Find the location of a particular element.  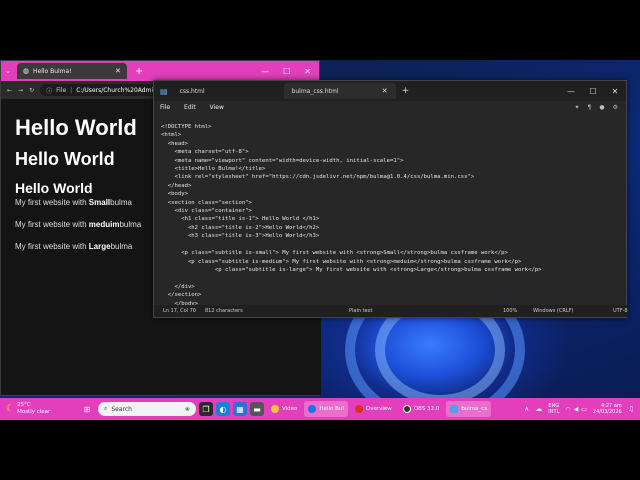

taskbar-app-label: OBS 32.0 is located at coordinates (426, 409).